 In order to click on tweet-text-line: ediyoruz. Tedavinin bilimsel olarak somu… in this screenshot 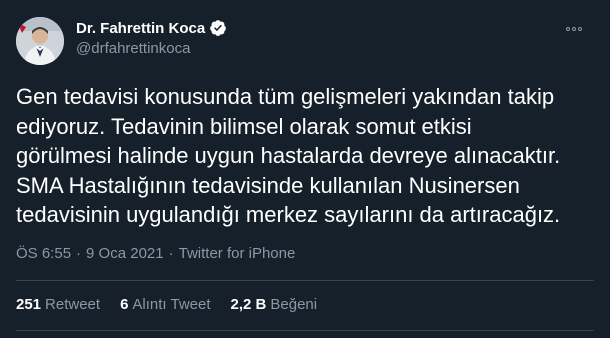, I will do `click(244, 126)`.